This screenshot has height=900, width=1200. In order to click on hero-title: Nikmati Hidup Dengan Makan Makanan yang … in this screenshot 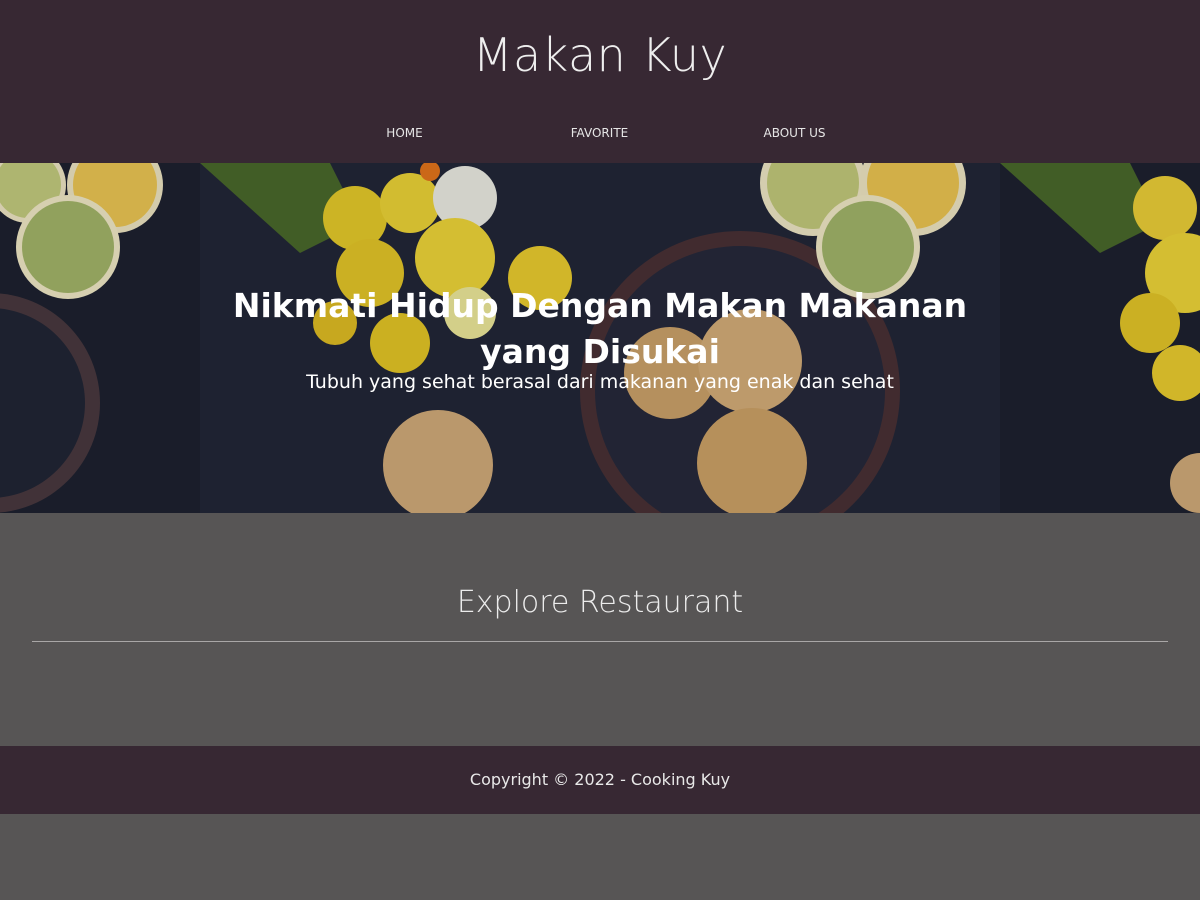, I will do `click(600, 328)`.